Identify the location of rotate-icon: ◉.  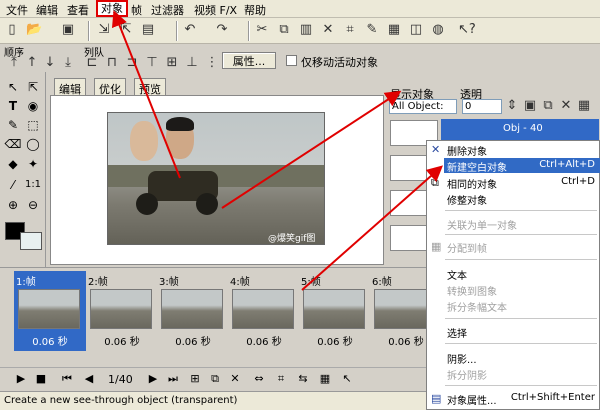
(33, 106).